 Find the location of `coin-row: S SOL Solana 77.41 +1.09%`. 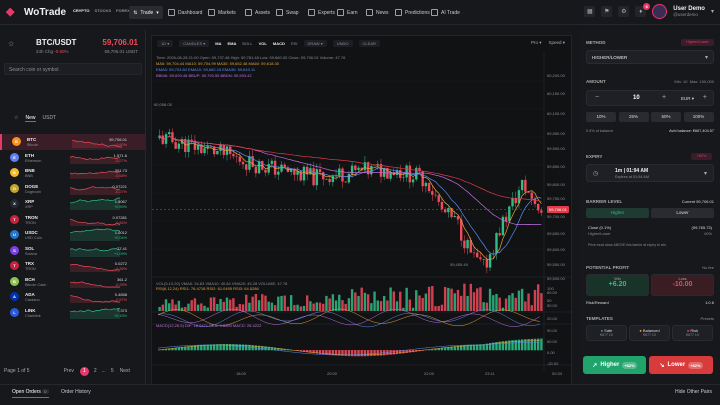

coin-row: S SOL Solana 77.41 +1.09% is located at coordinates (73, 251).